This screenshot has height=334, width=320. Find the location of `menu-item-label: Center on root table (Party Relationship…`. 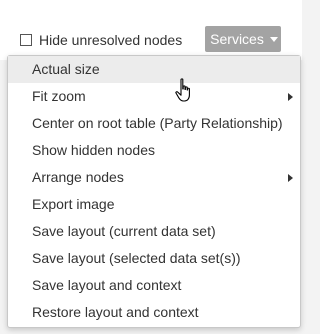

menu-item-label: Center on root table (Party Relationship… is located at coordinates (157, 123).